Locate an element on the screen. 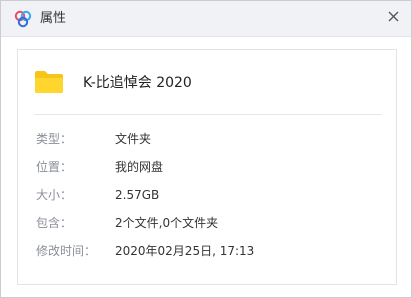  property-row-contains: 包含： 2个文件,0个文件夹 is located at coordinates (209, 223).